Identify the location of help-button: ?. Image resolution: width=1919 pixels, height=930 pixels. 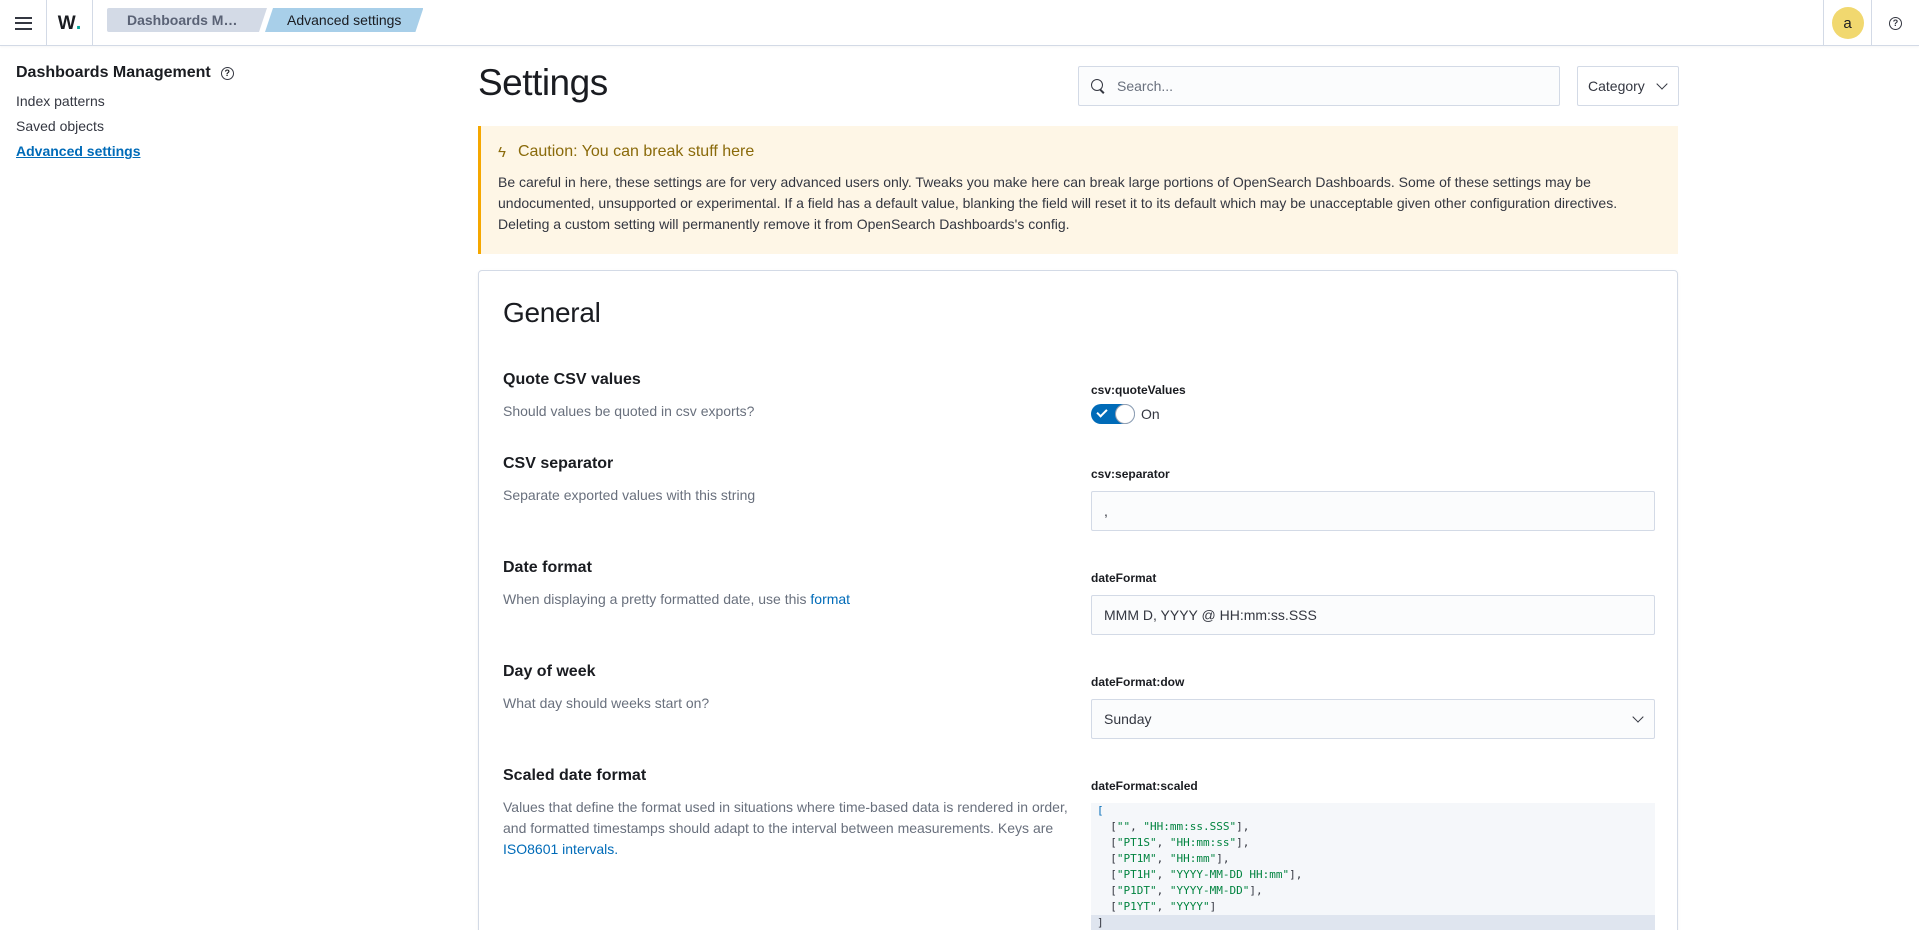
(1895, 23).